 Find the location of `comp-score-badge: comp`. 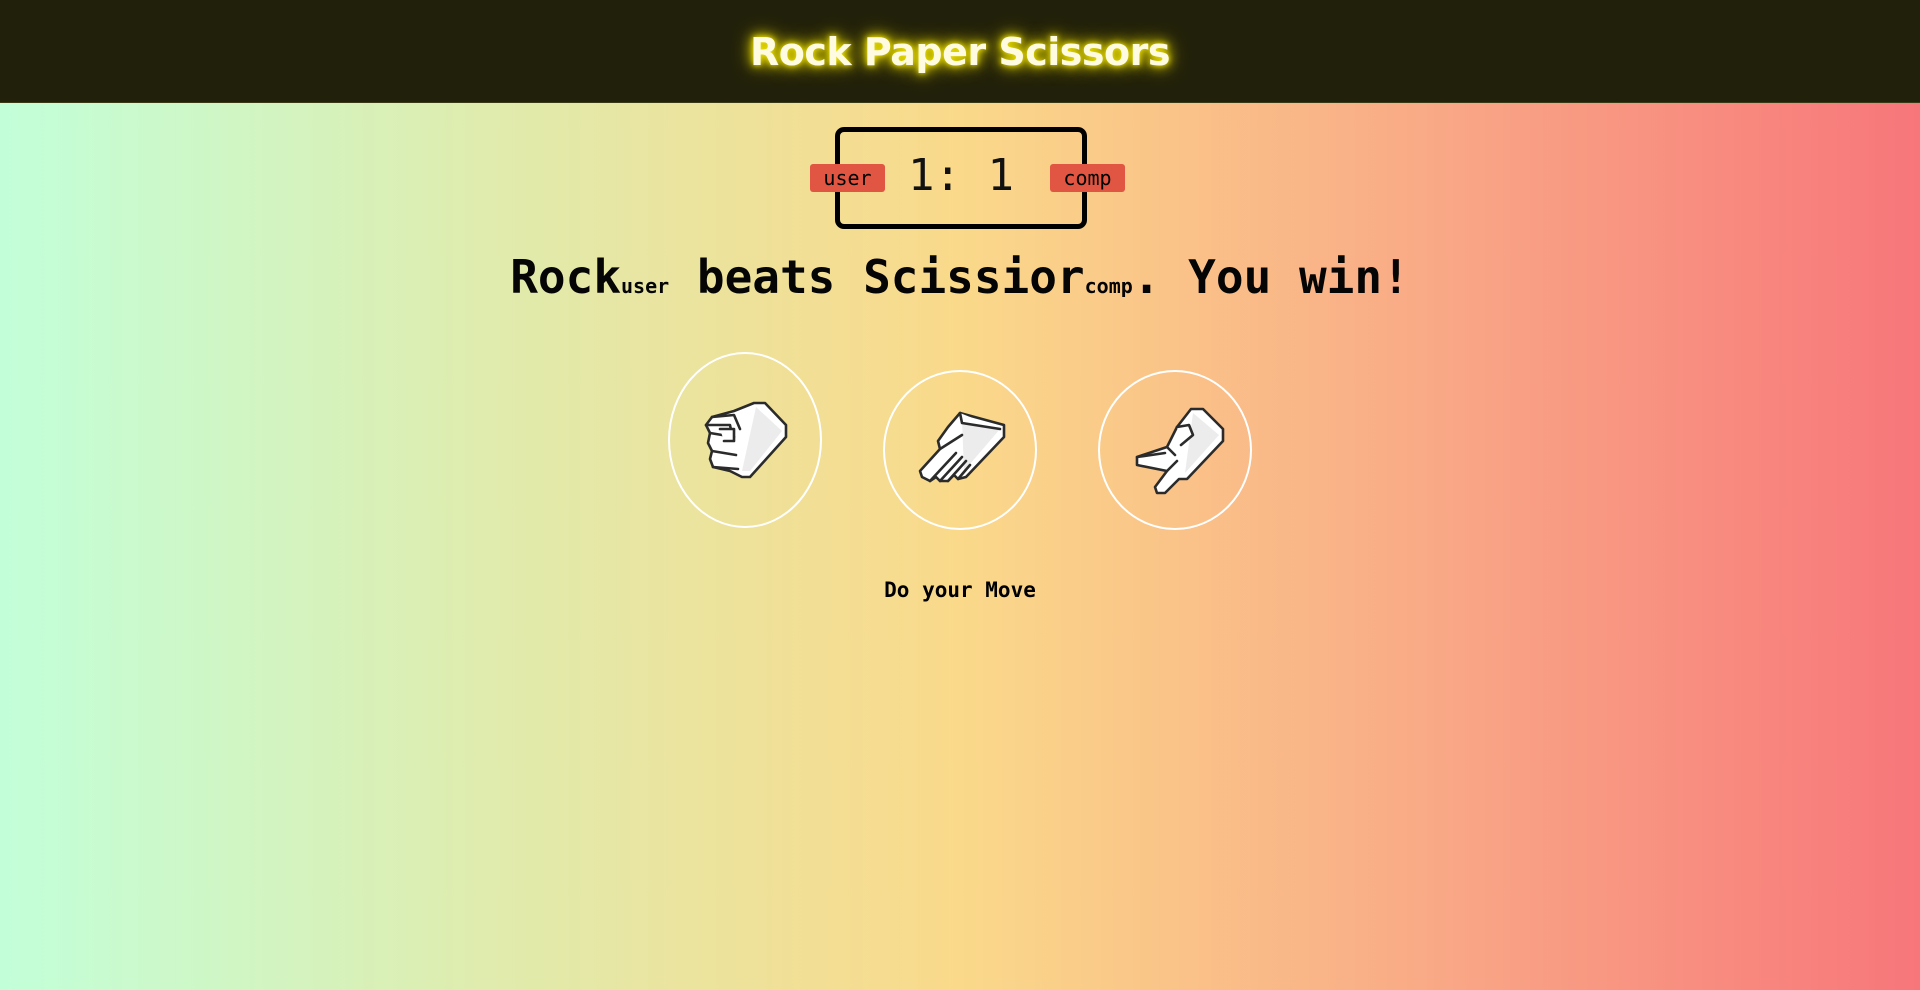

comp-score-badge: comp is located at coordinates (1087, 178).